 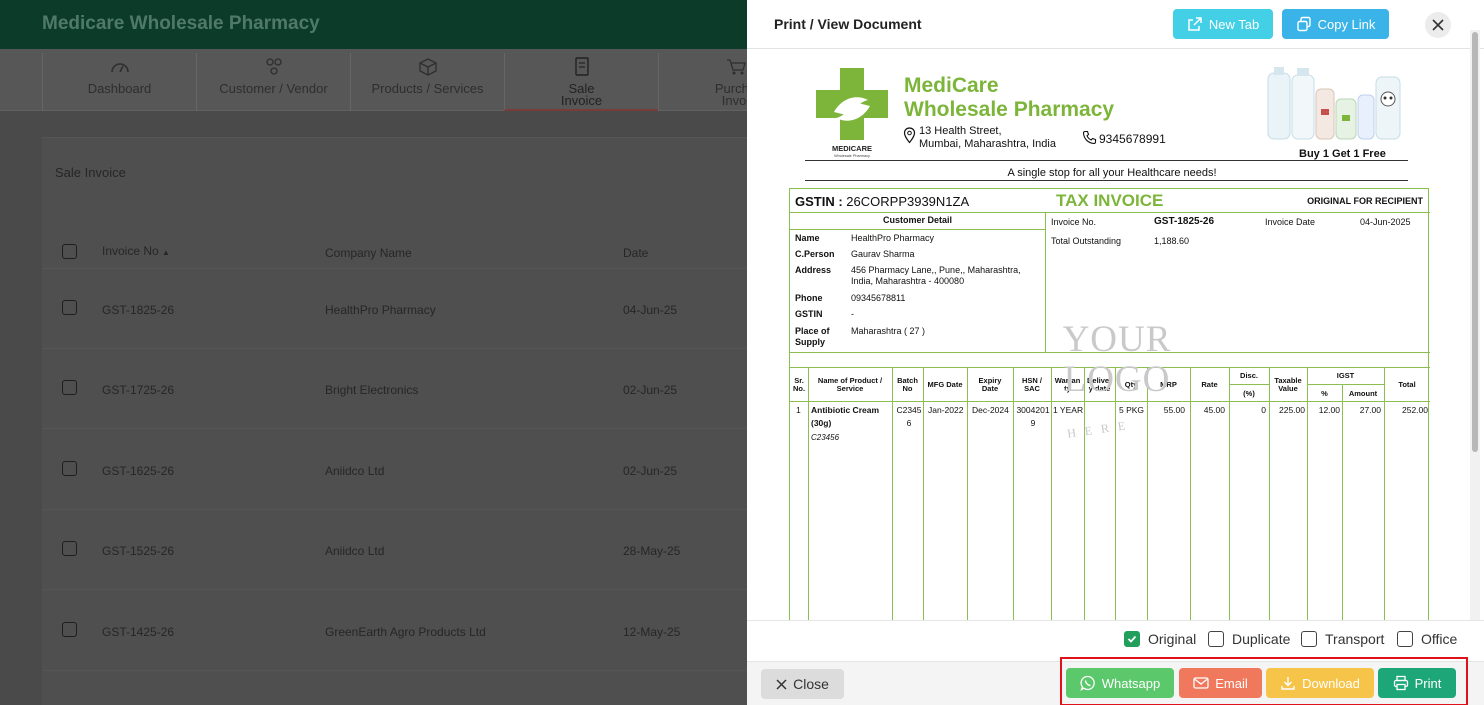 I want to click on item-hsn: 3004201 9, so click(x=1033, y=416).